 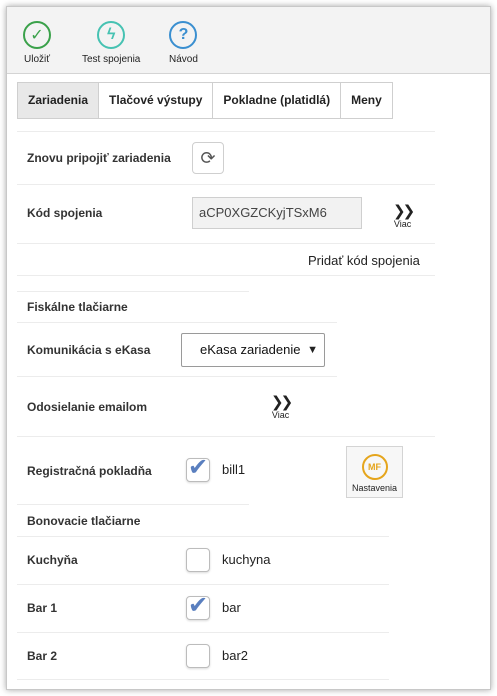 I want to click on test-connection-button: ϟ Test spojenia, so click(x=111, y=43).